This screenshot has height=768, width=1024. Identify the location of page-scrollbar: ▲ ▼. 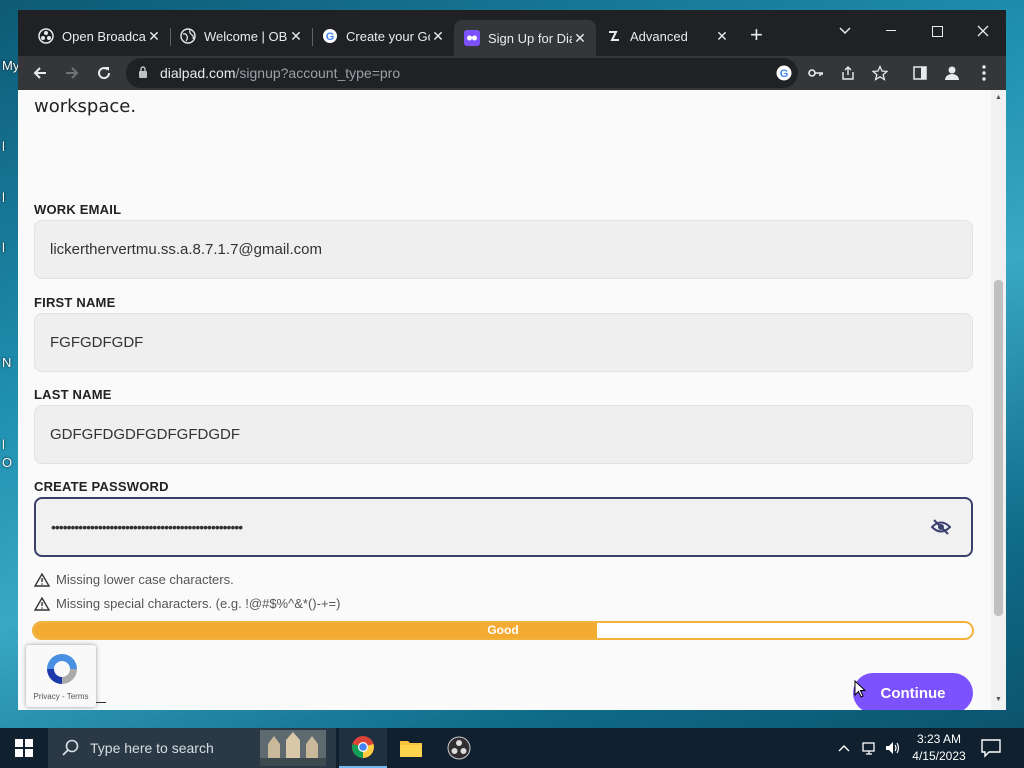
(998, 400).